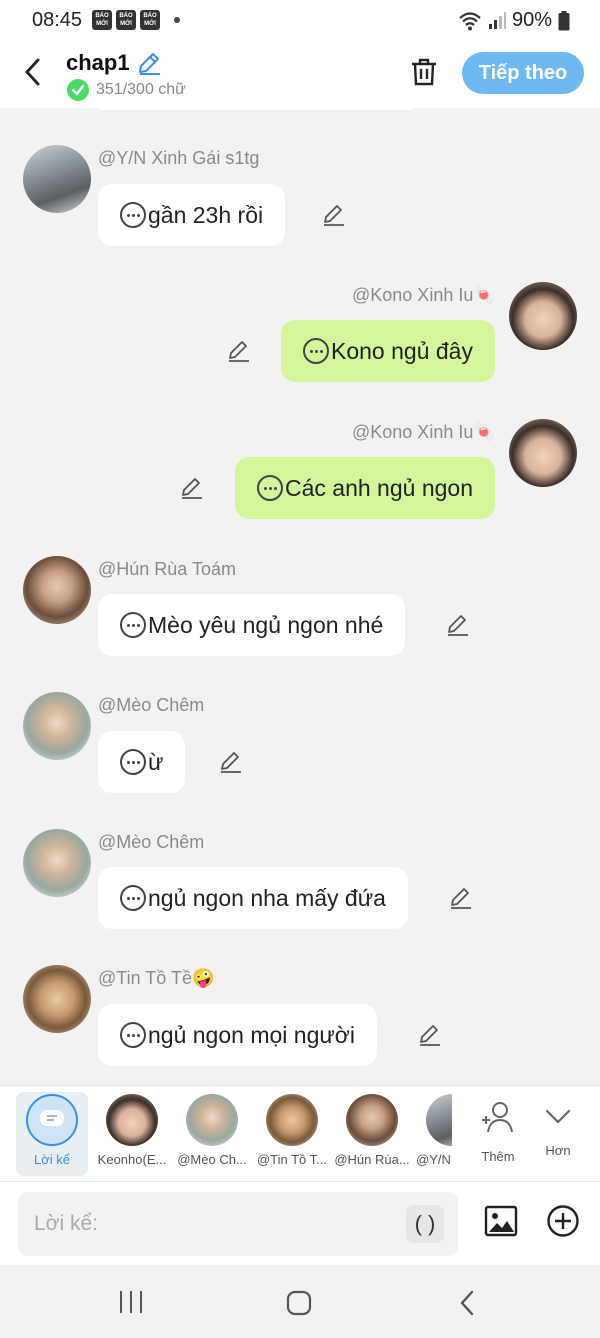 The image size is (600, 1338). Describe the element at coordinates (206, 215) in the screenshot. I see `message-text: gần 23h rồi` at that location.